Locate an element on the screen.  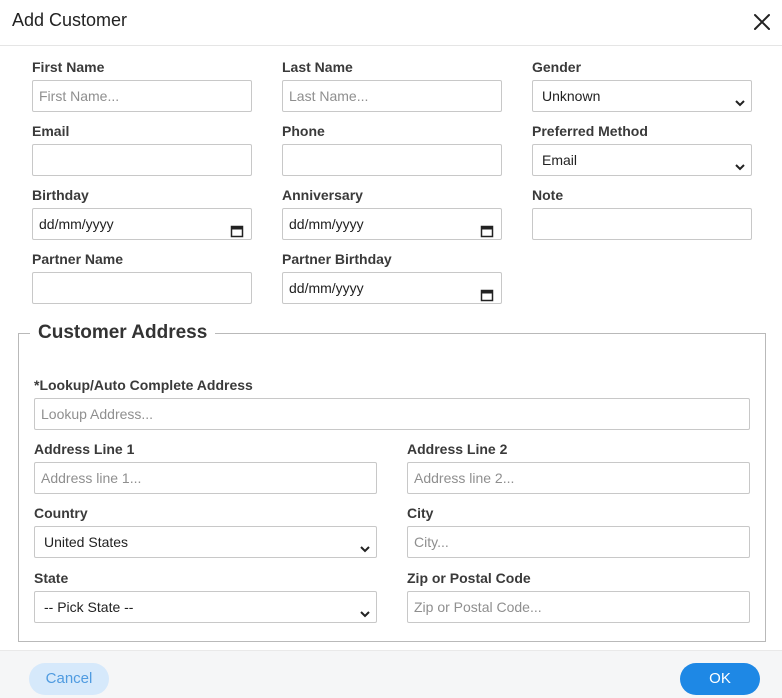
state-select: -- Pick State -- is located at coordinates (205, 607).